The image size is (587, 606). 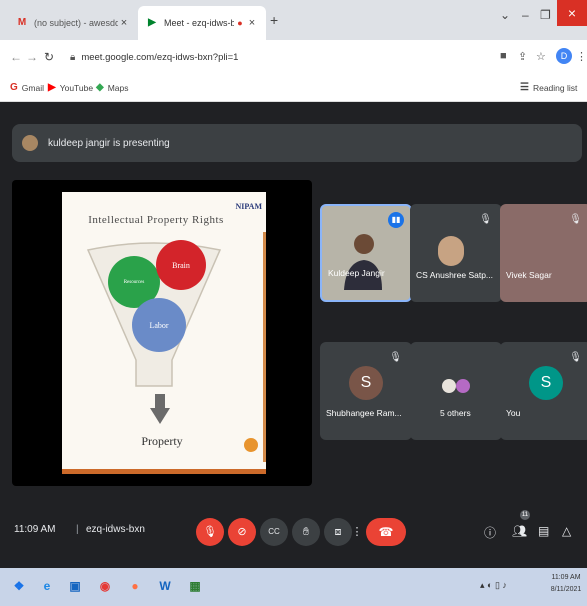 I want to click on reading-list-icon: ☰, so click(x=524, y=87).